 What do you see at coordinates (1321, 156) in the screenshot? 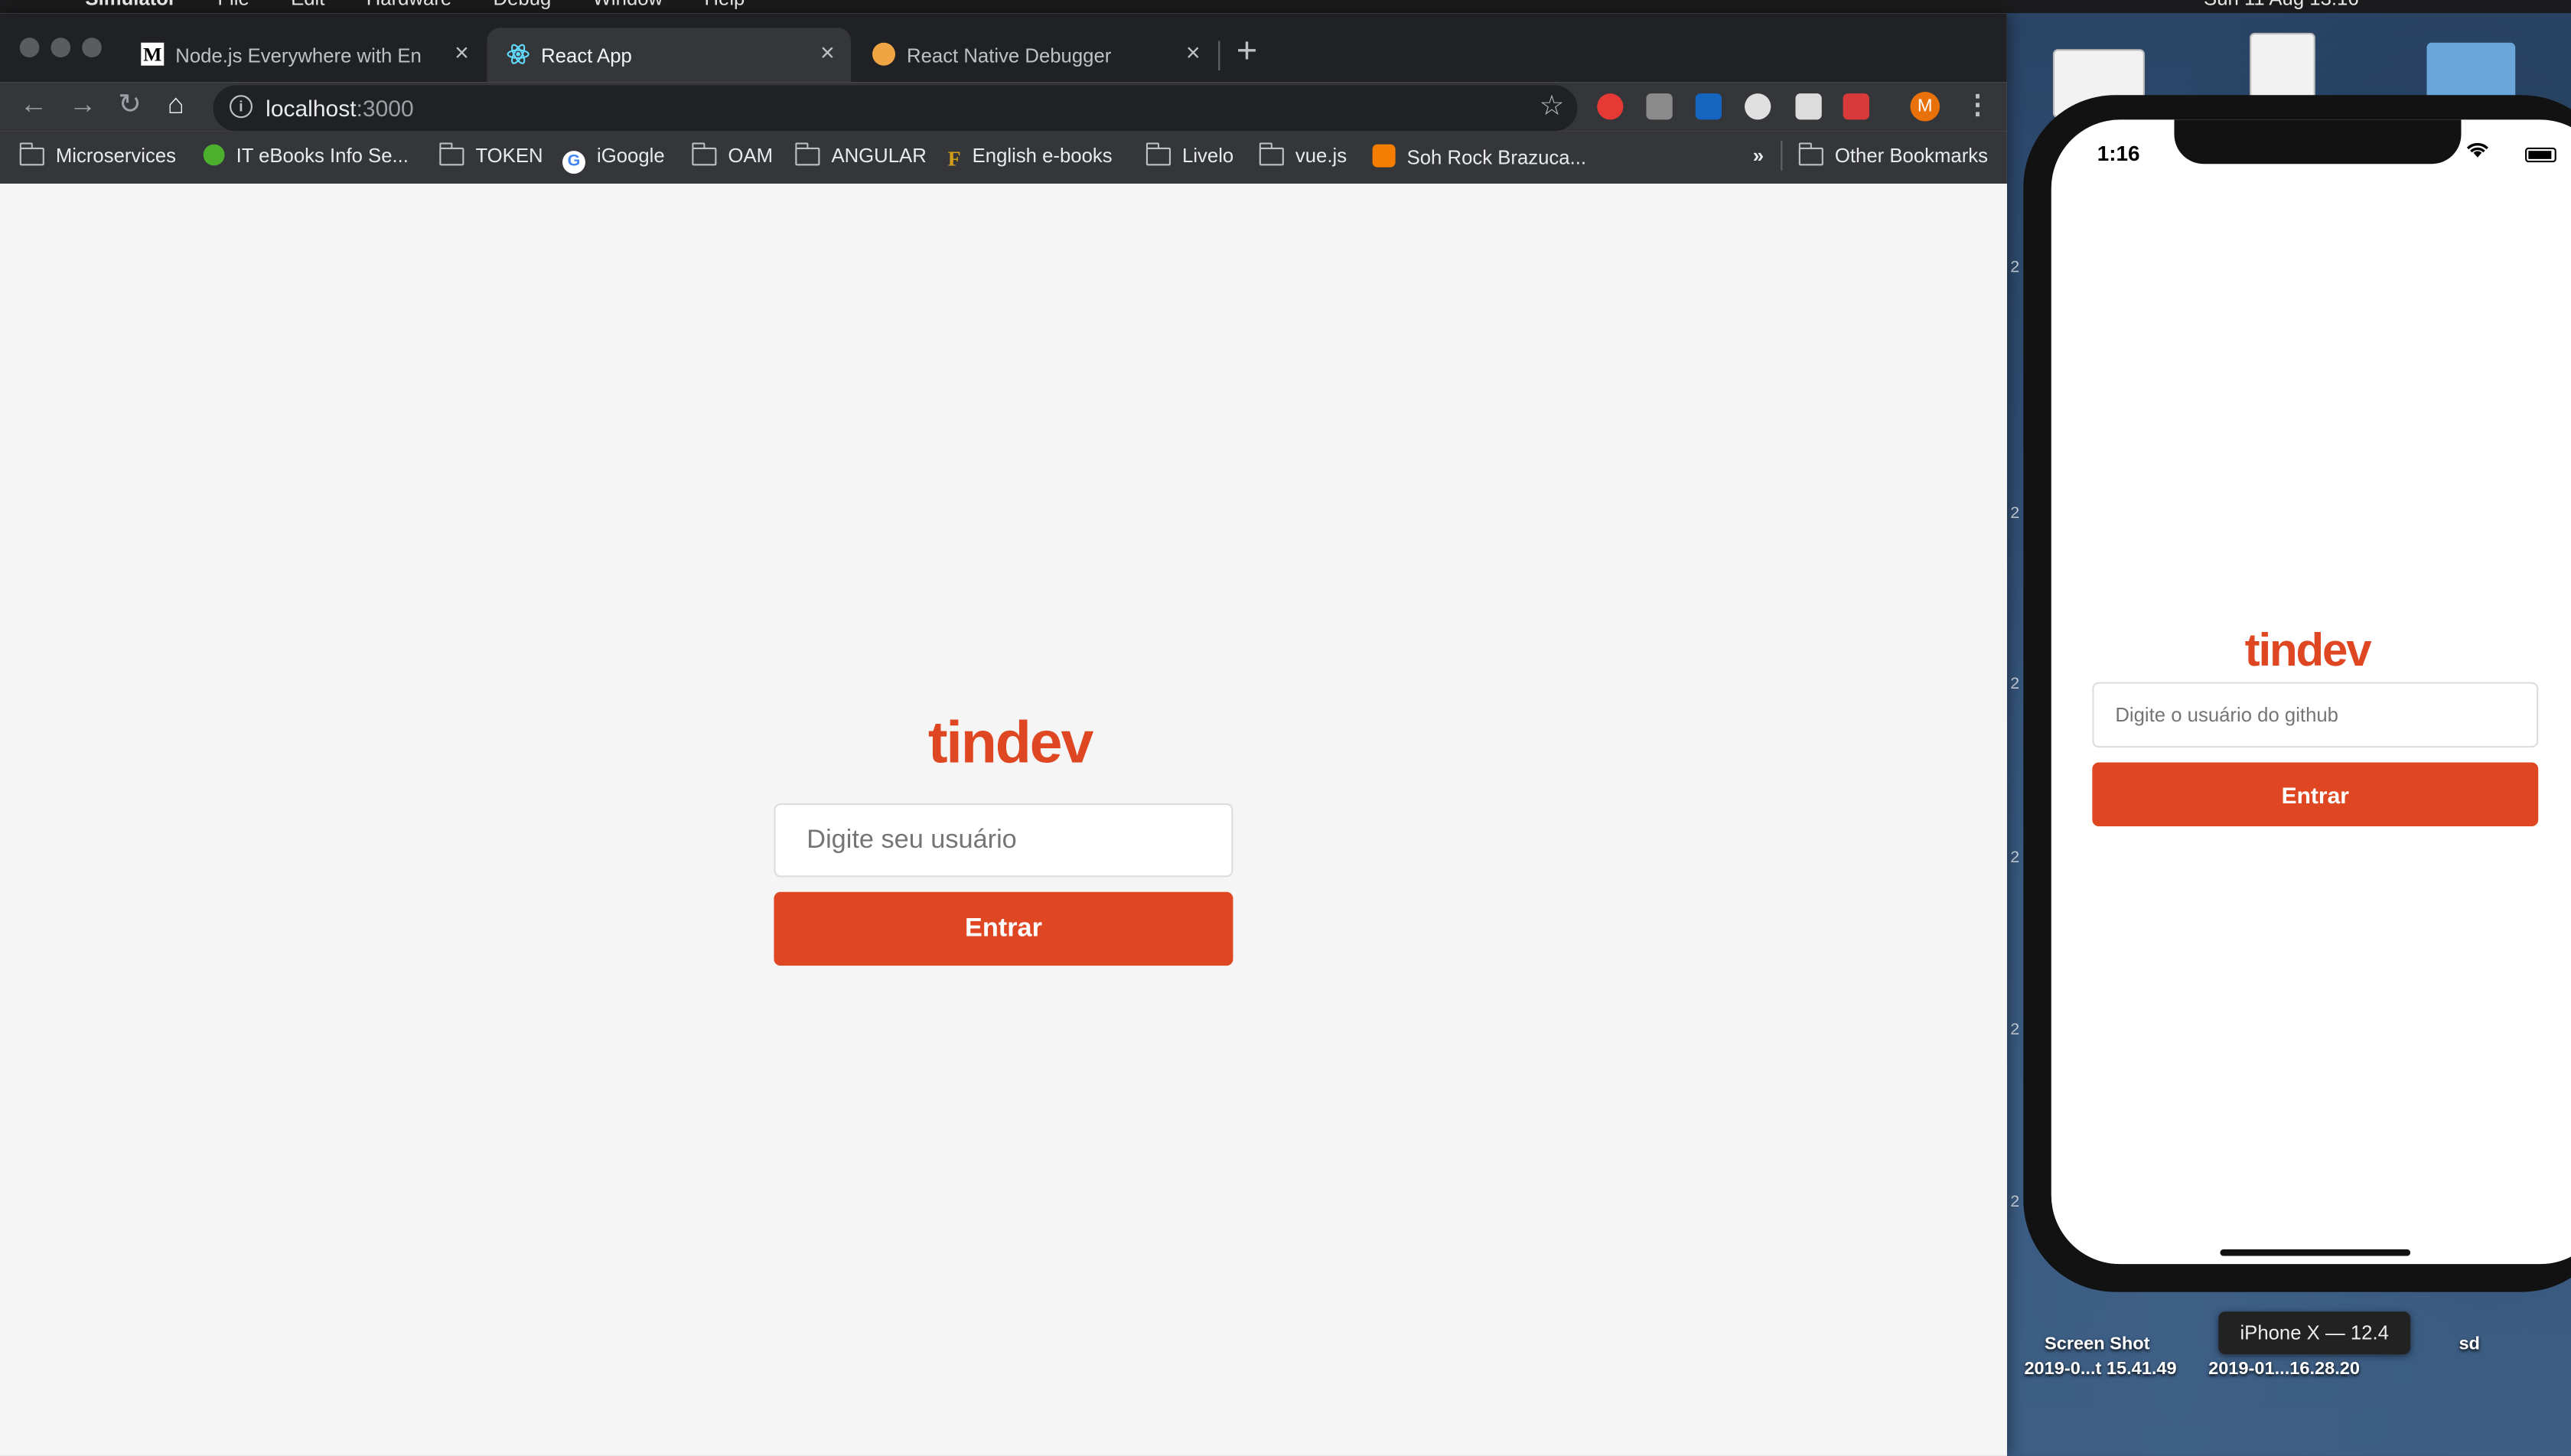
I see `bookmark-label: vue.js` at bounding box center [1321, 156].